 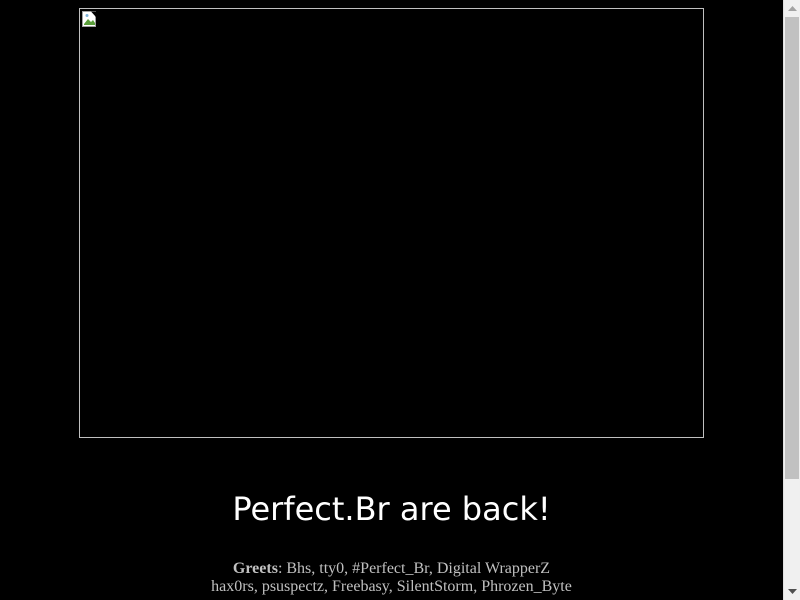 I want to click on scroll-down-arrow-icon, so click(x=792, y=591).